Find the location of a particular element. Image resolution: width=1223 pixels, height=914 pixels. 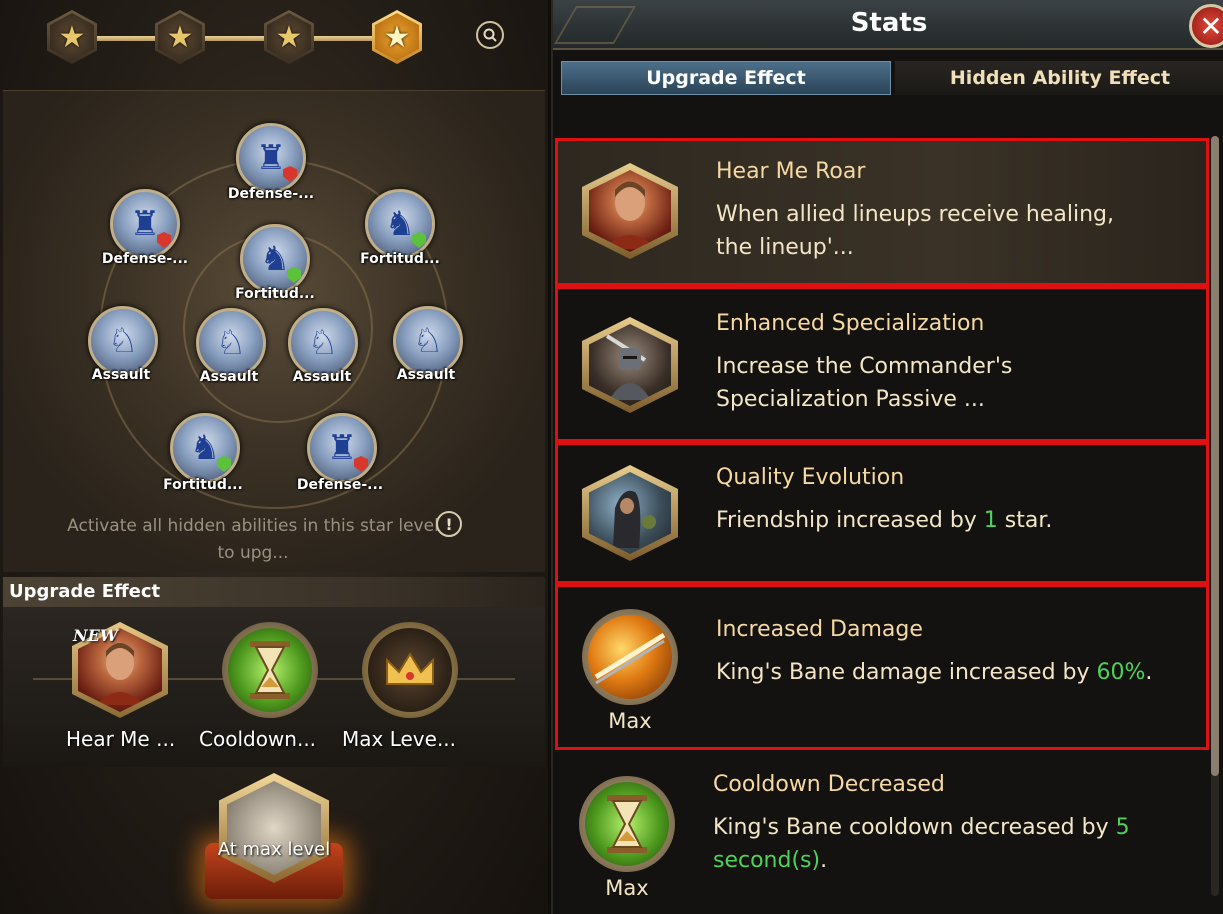

star-level-2-button: ★ is located at coordinates (180, 37).